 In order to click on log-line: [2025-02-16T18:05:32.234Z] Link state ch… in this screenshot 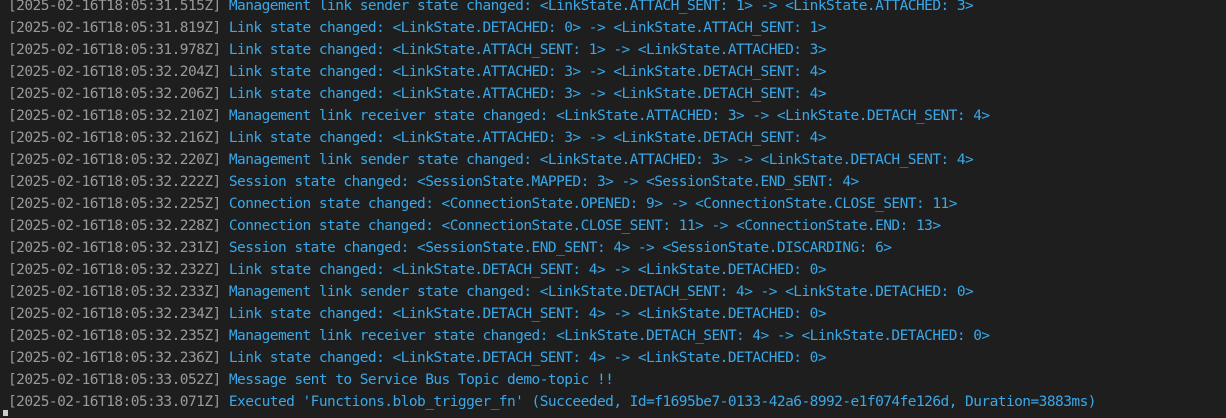, I will do `click(613, 314)`.